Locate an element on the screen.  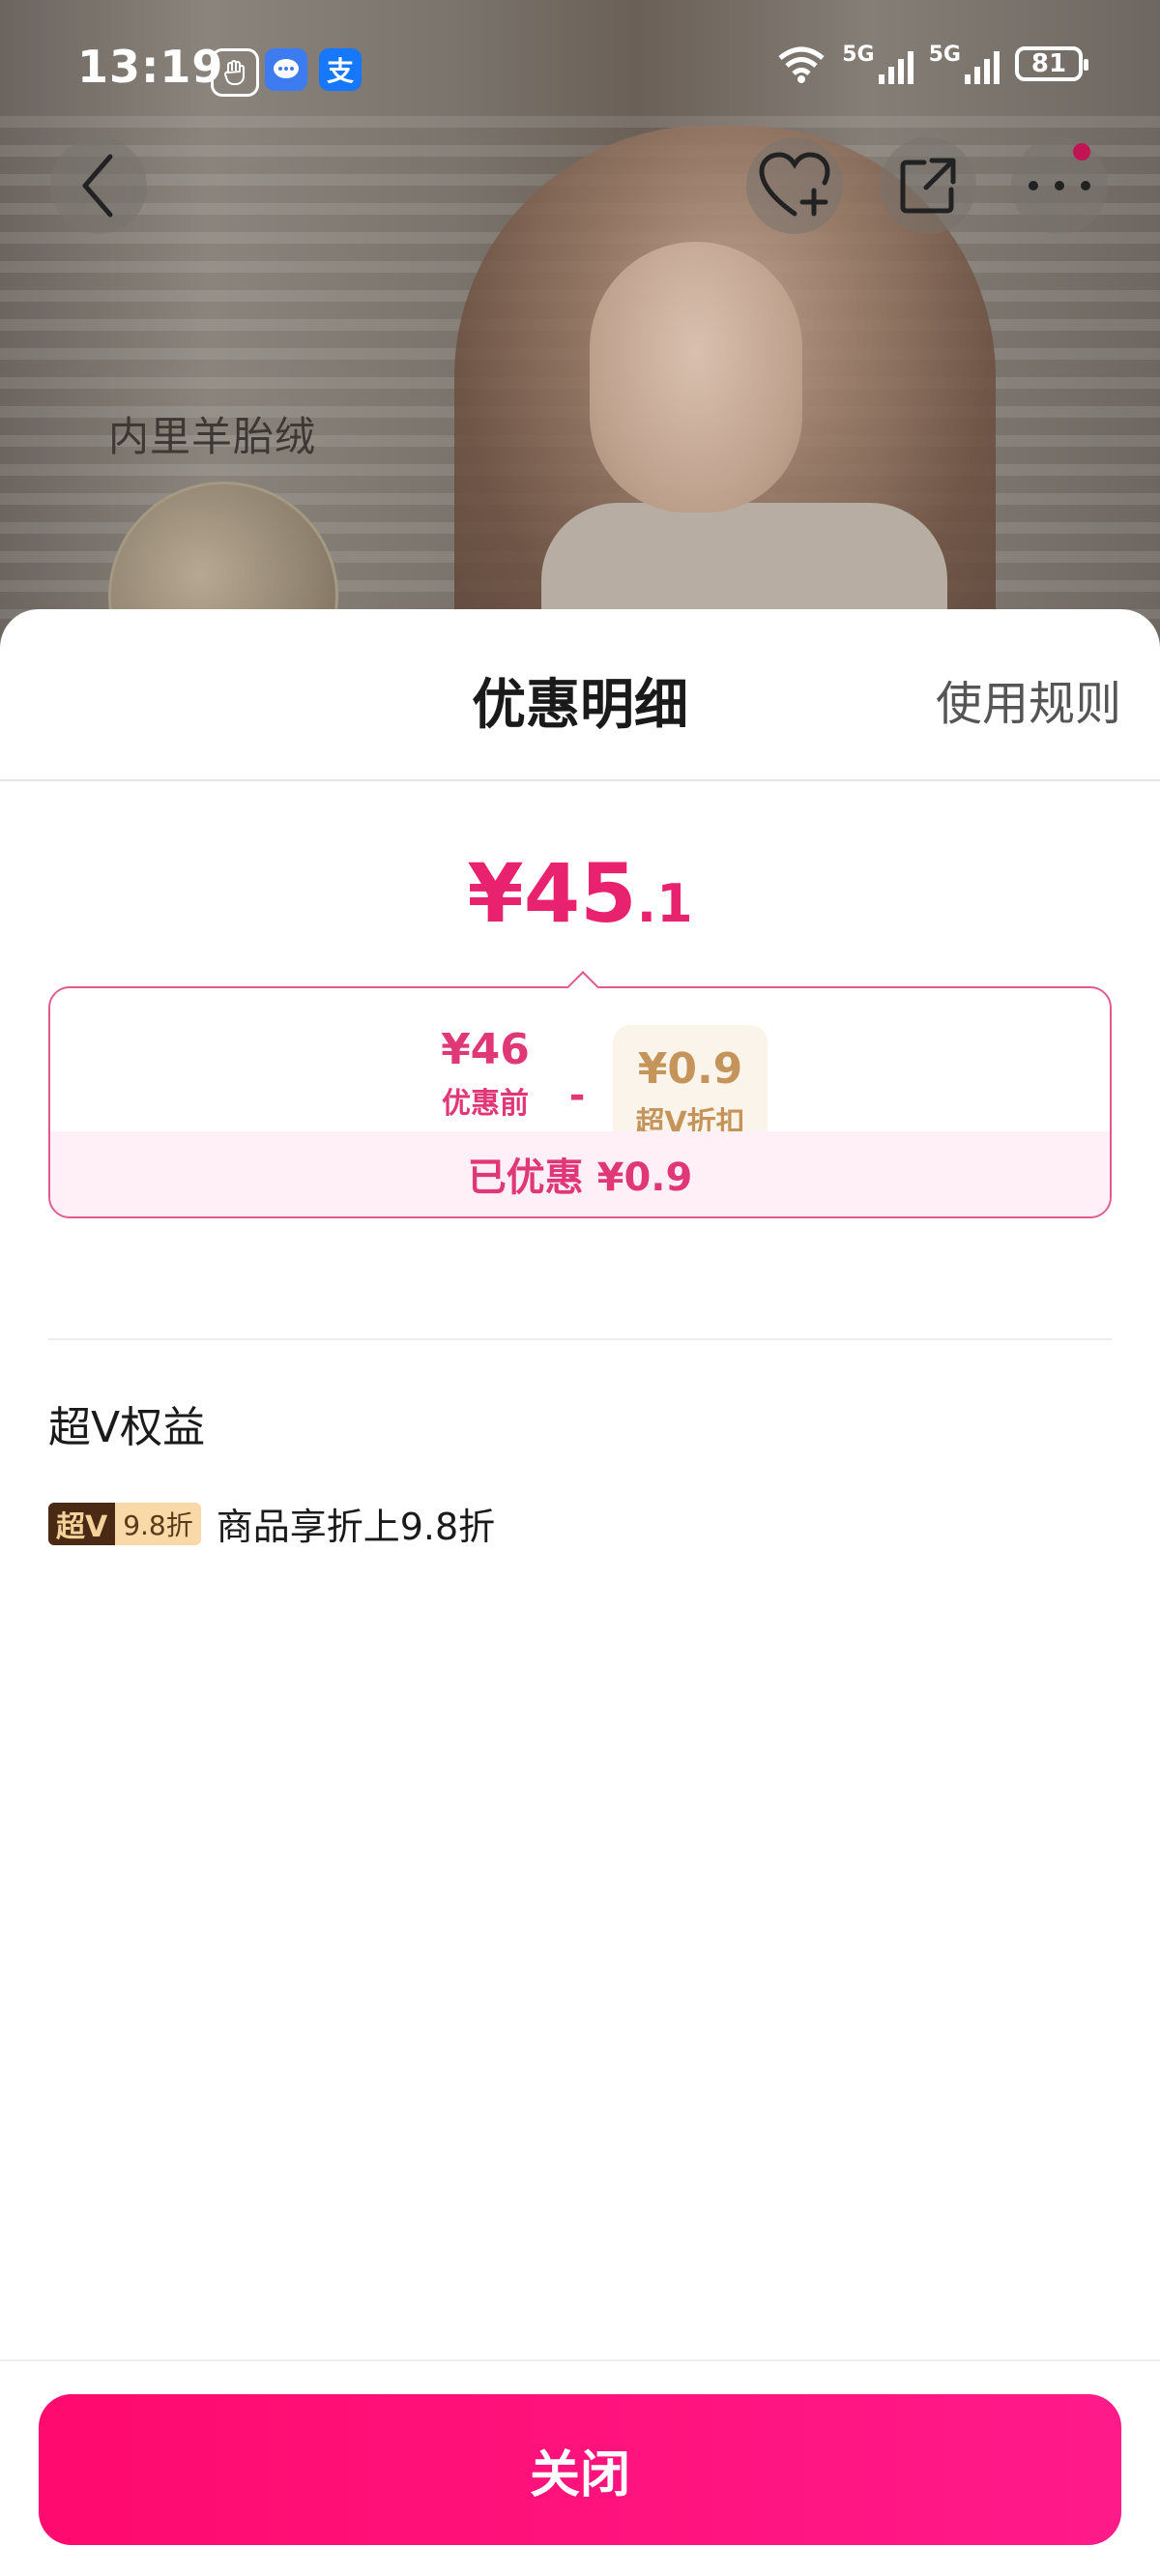
final-price: ¥45.1 is located at coordinates (580, 893).